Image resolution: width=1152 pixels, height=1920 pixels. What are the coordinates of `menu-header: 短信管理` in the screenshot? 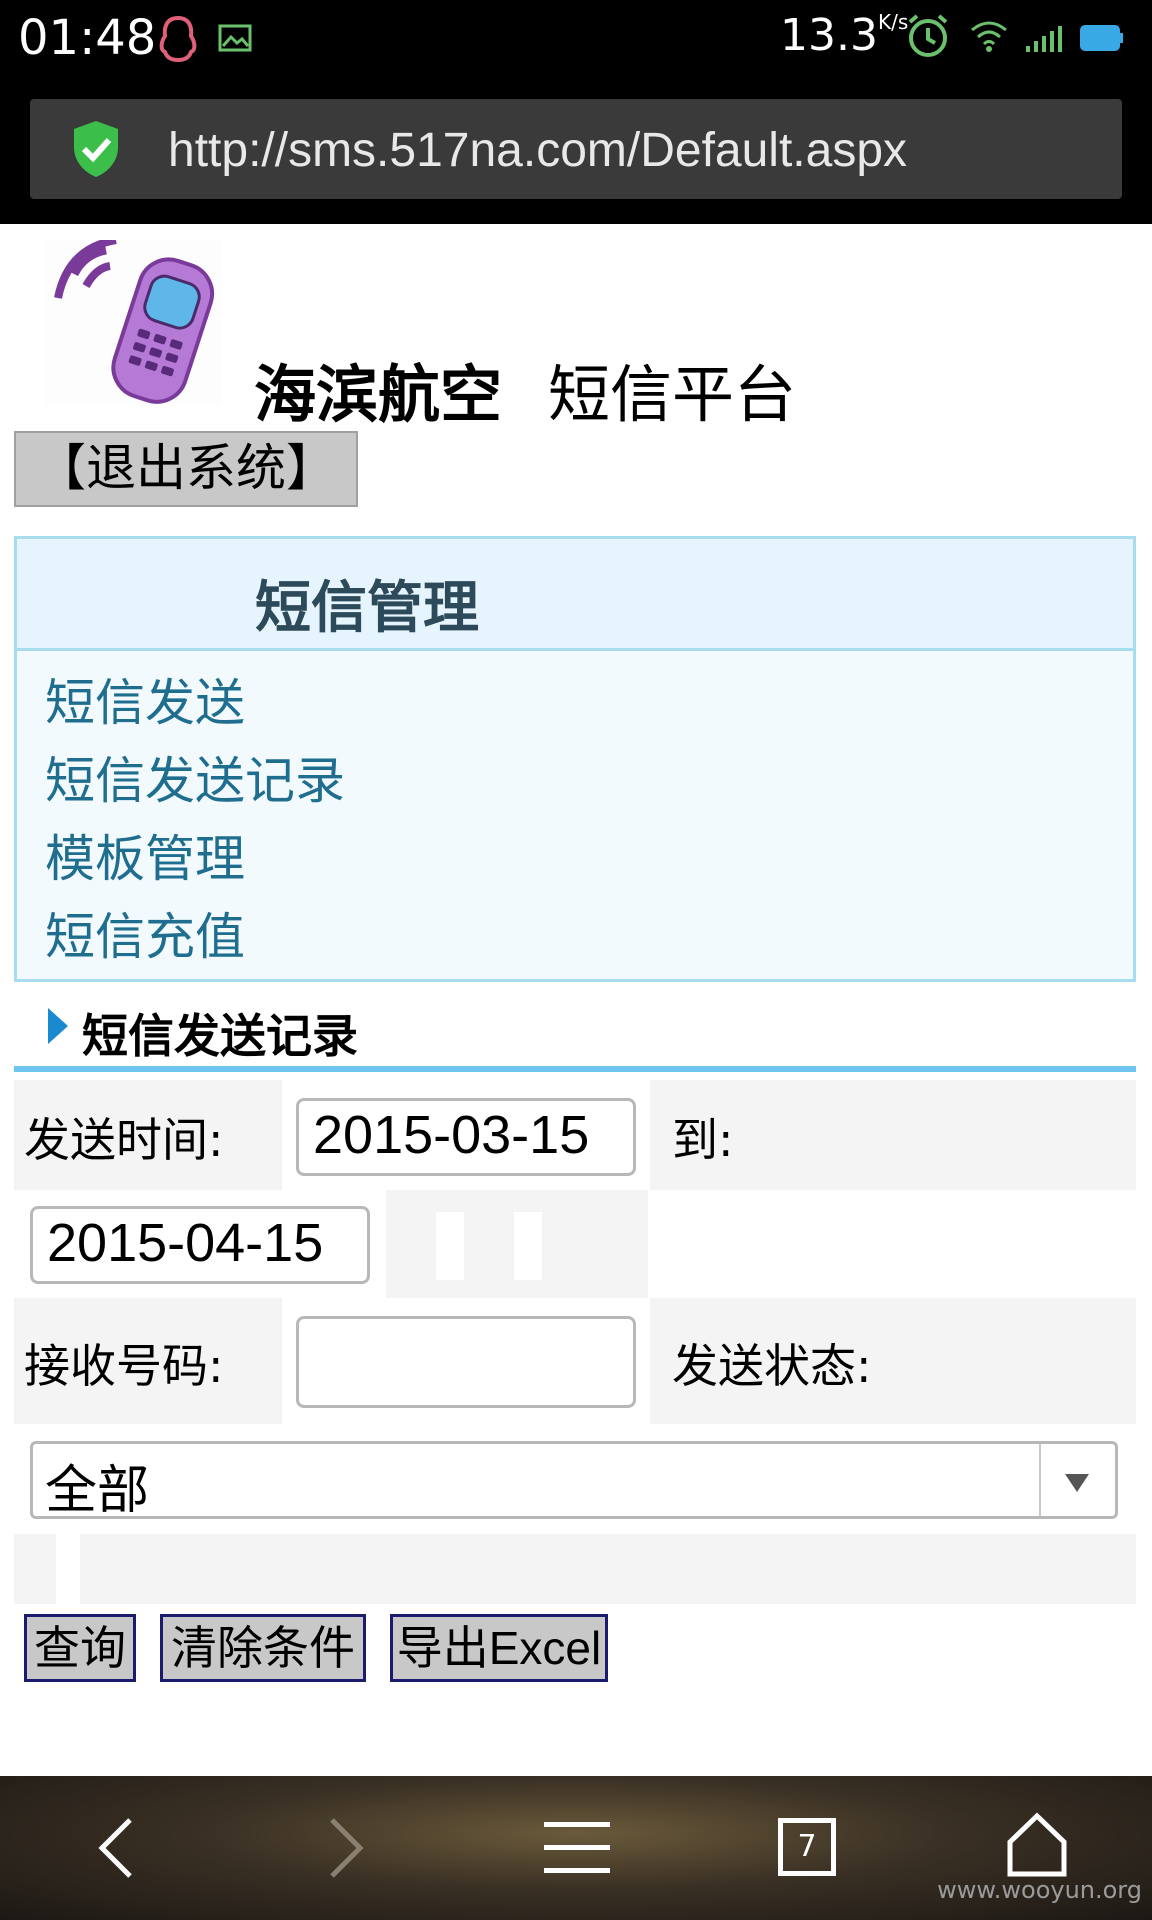 It's located at (575, 595).